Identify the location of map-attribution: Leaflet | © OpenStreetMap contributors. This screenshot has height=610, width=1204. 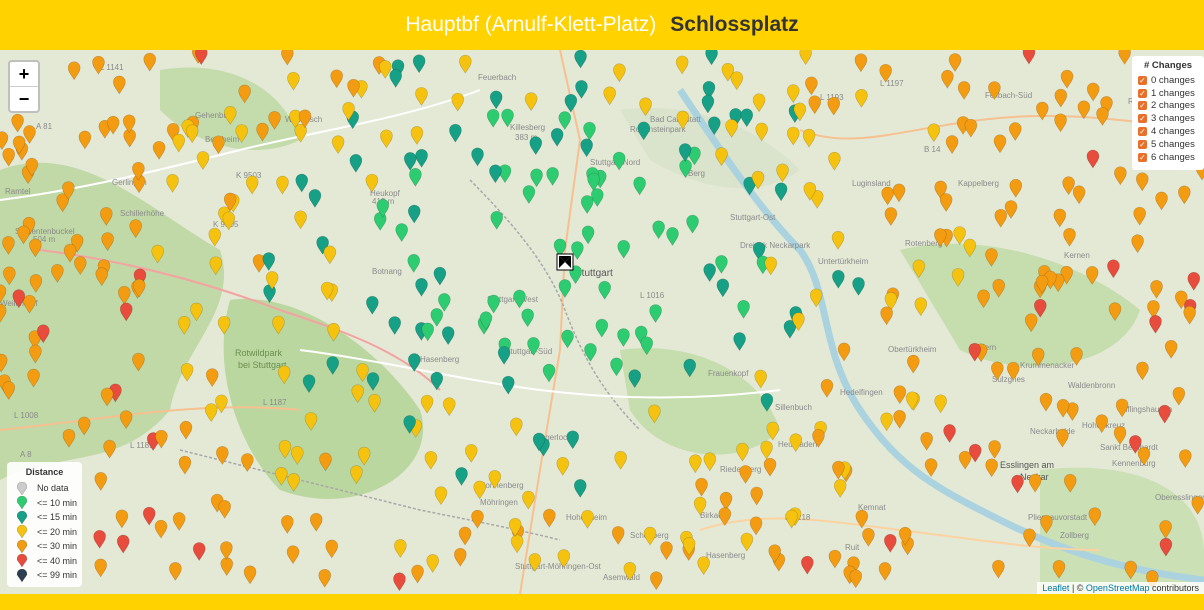
(1120, 588).